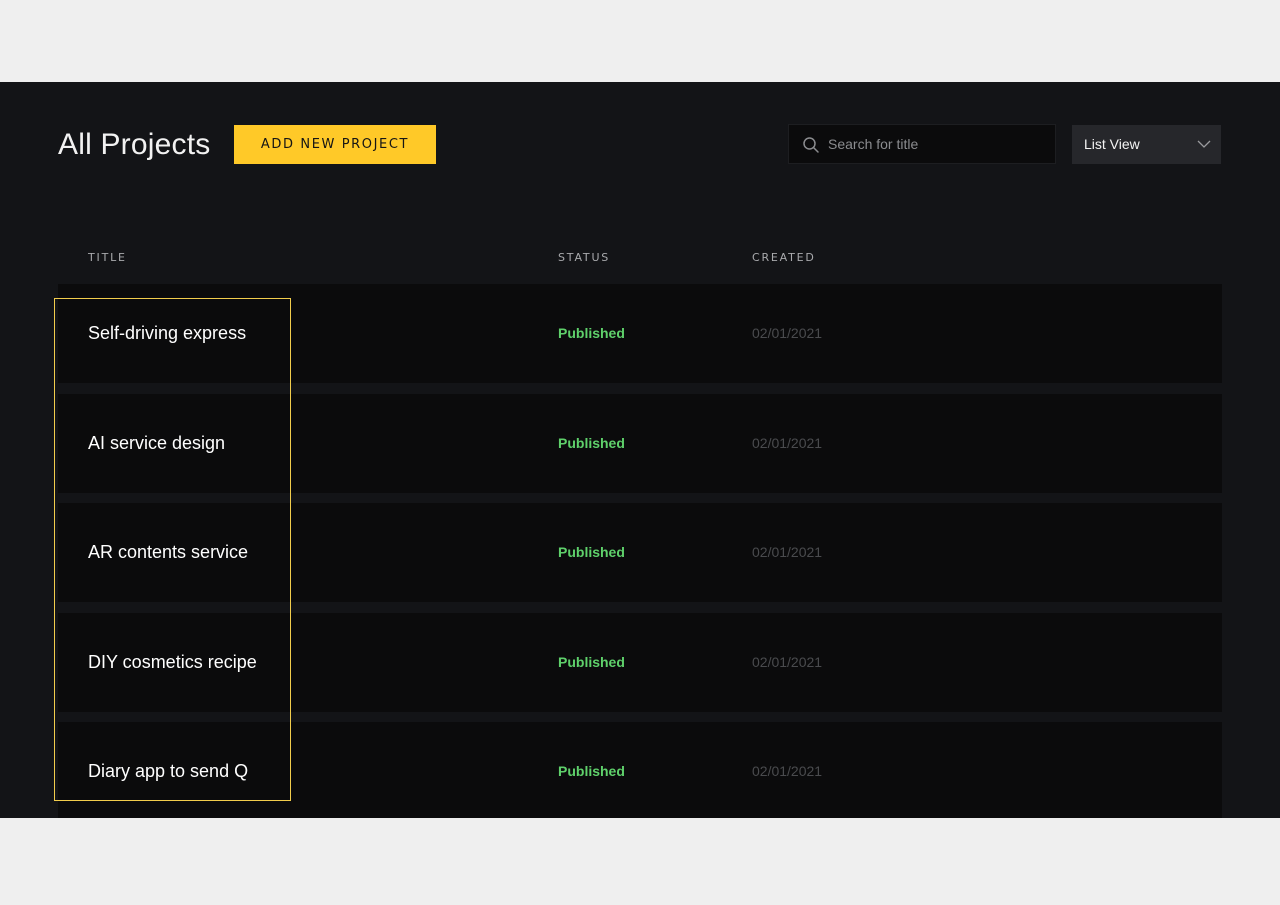 The image size is (1280, 905). I want to click on column-header-status: STATUS, so click(584, 257).